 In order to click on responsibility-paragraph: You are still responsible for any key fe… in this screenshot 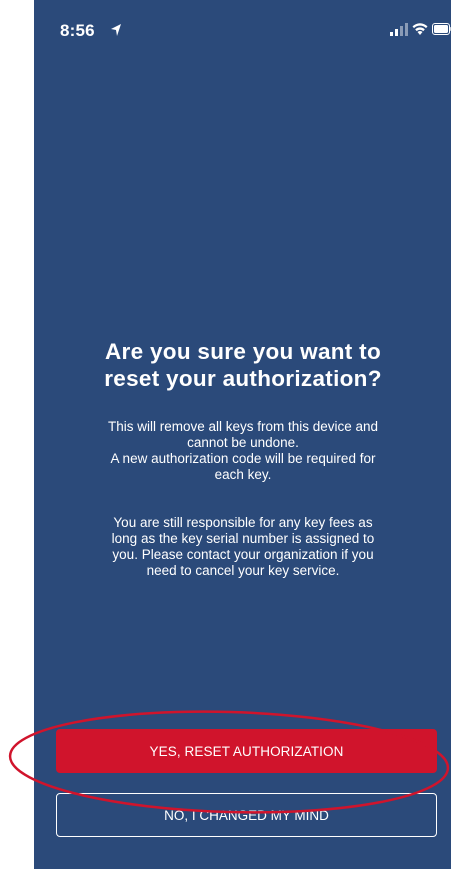, I will do `click(243, 547)`.